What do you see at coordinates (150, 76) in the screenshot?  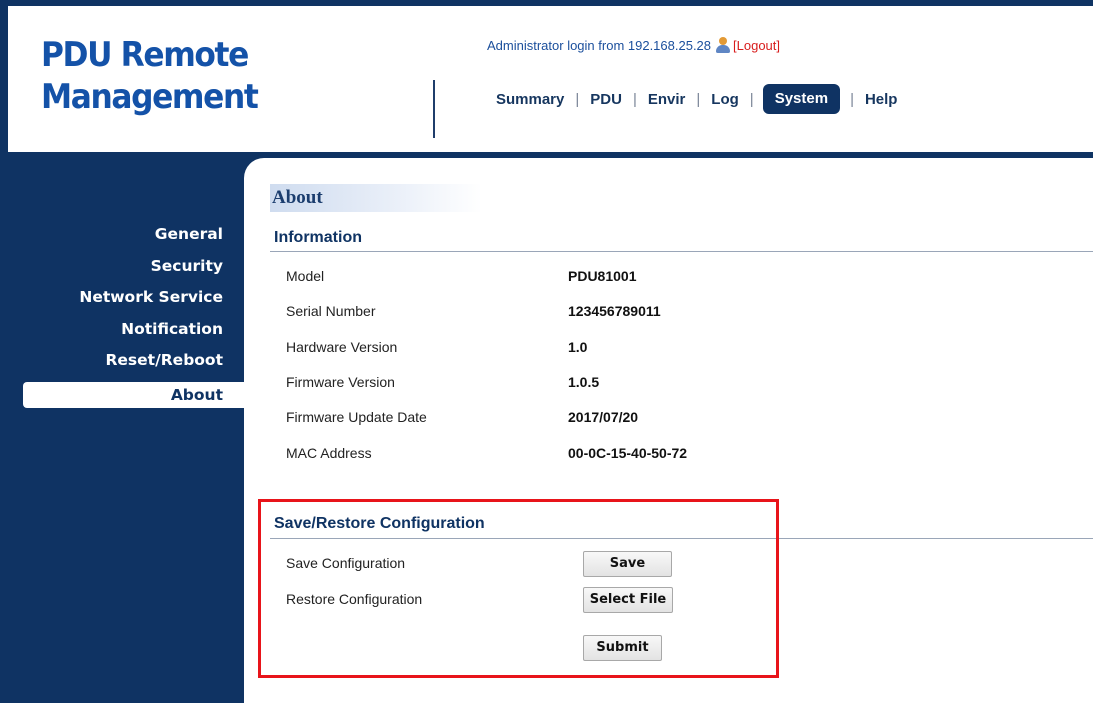 I see `app-logo: PDU Remote Management` at bounding box center [150, 76].